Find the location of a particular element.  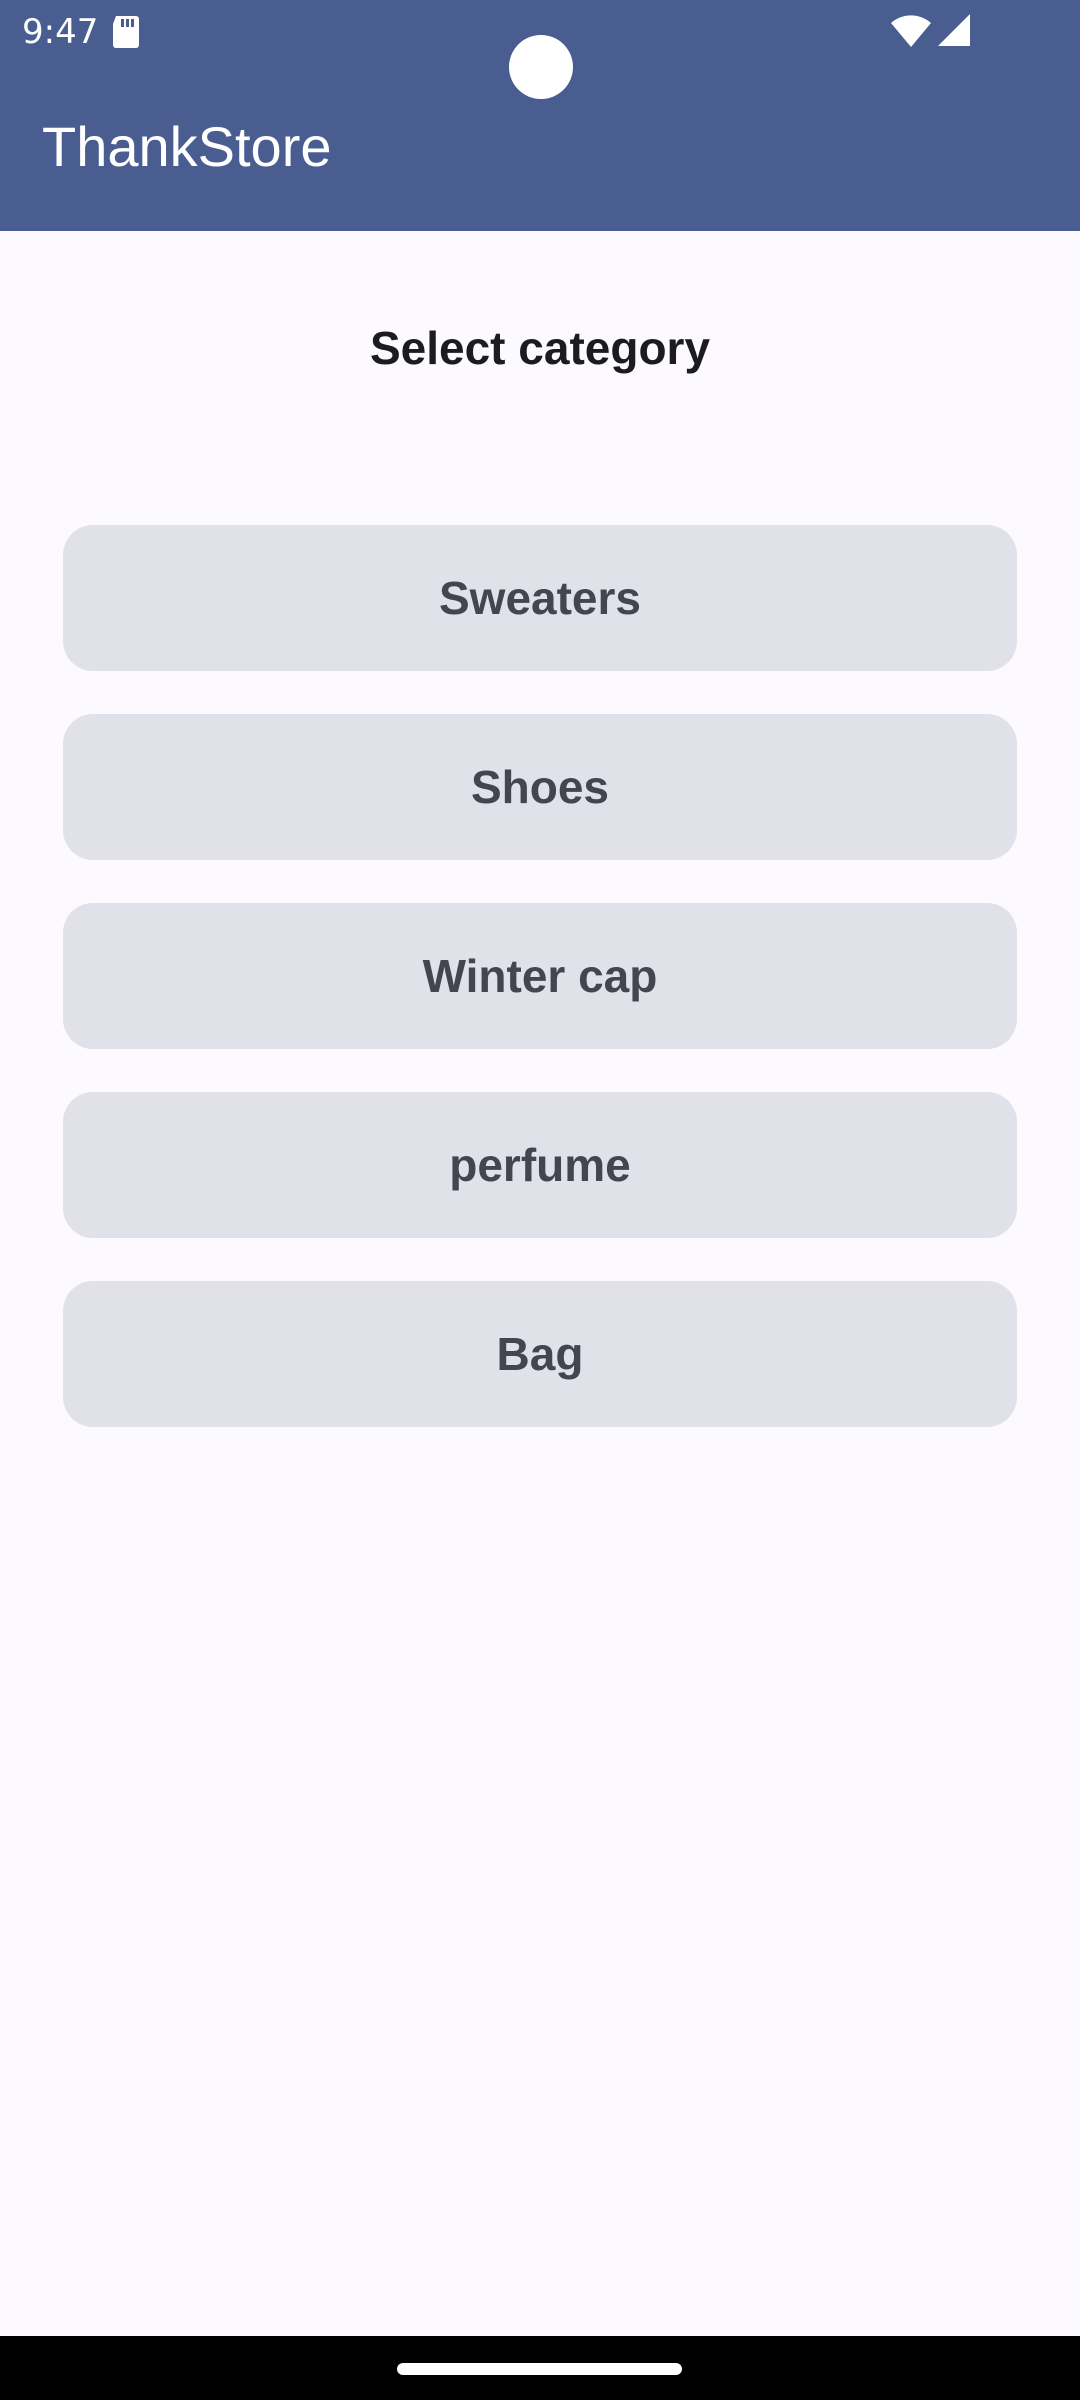

category-button-shoes: Shoes is located at coordinates (540, 787).